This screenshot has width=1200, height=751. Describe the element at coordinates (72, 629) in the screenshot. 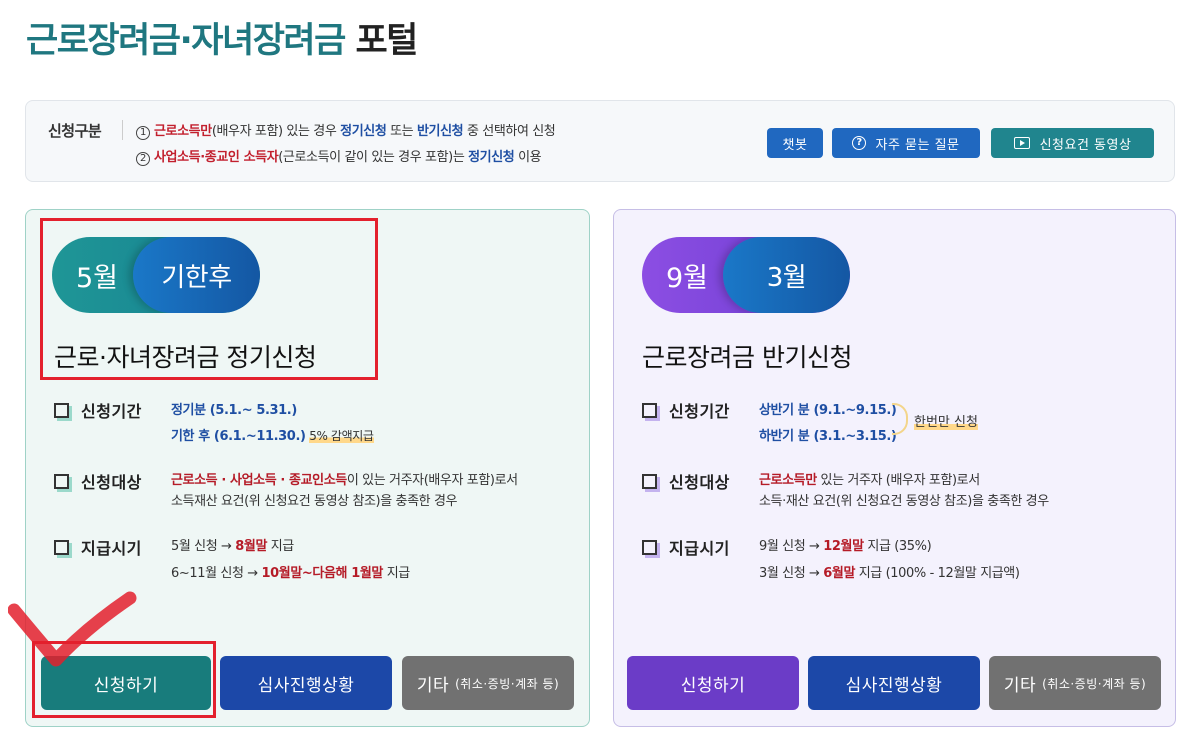

I see `checkmark-icon` at that location.